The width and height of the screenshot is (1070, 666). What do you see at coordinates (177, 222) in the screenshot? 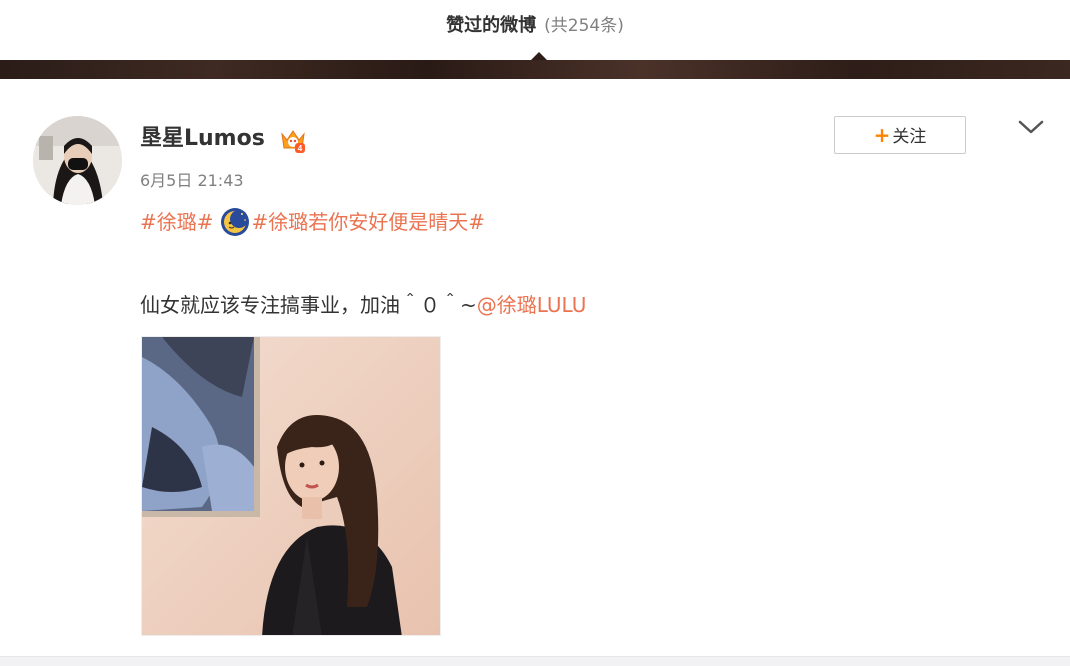
I see `topic-link-xulu: #徐璐#` at bounding box center [177, 222].